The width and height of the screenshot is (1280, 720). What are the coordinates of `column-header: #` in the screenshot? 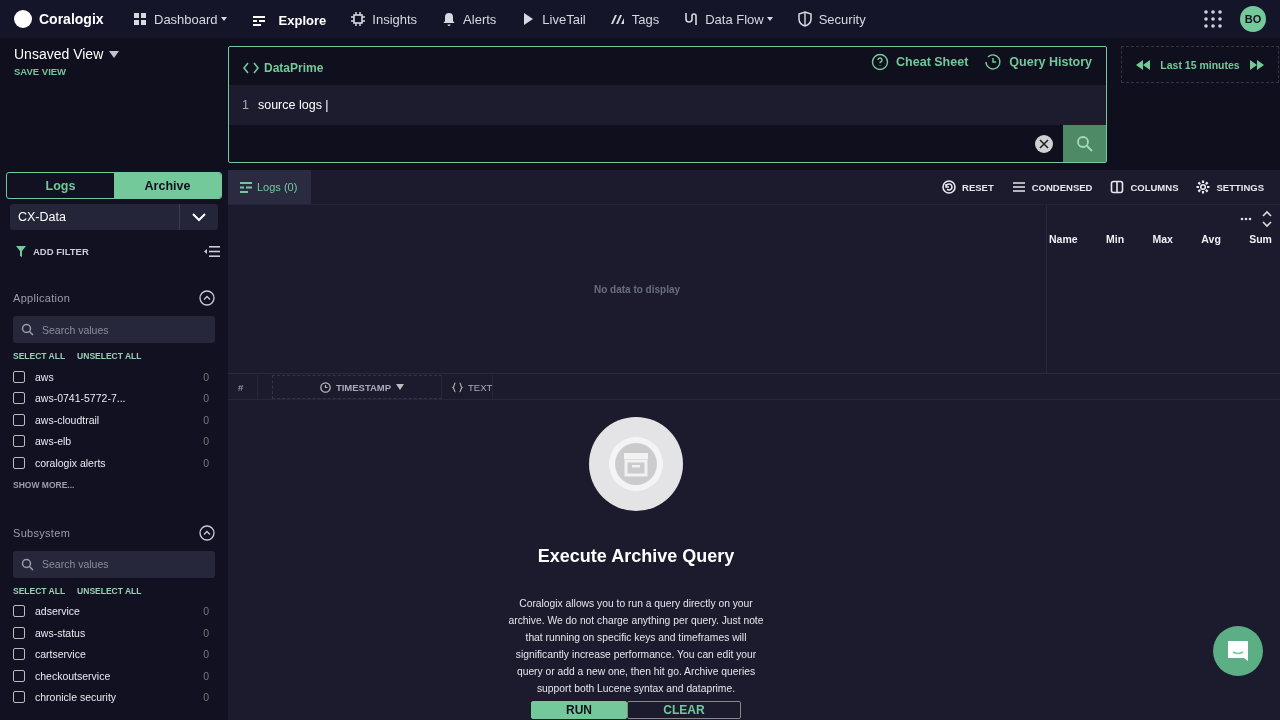 It's located at (243, 387).